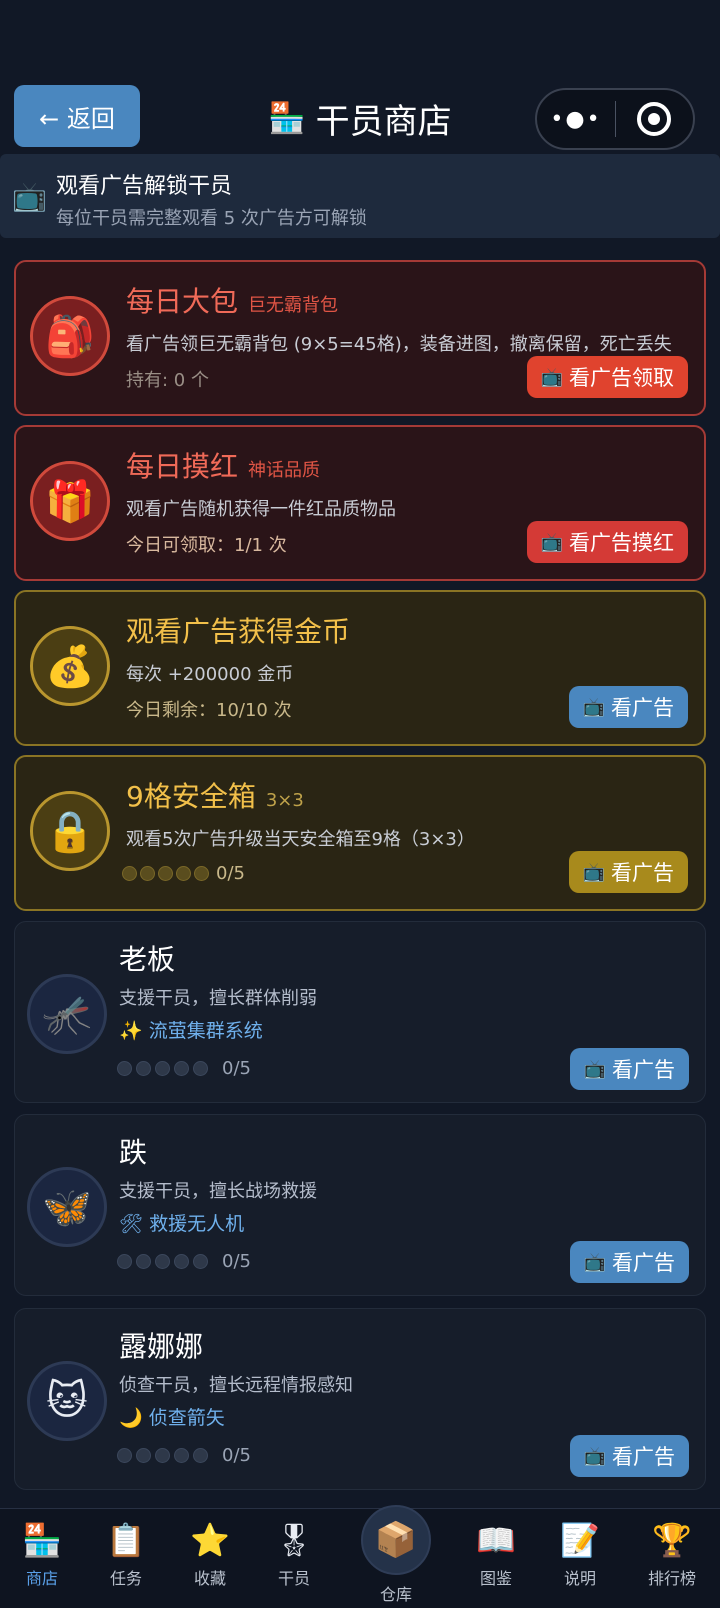 The image size is (720, 1608). What do you see at coordinates (161, 1346) in the screenshot?
I see `operator-name: 露娜娜` at bounding box center [161, 1346].